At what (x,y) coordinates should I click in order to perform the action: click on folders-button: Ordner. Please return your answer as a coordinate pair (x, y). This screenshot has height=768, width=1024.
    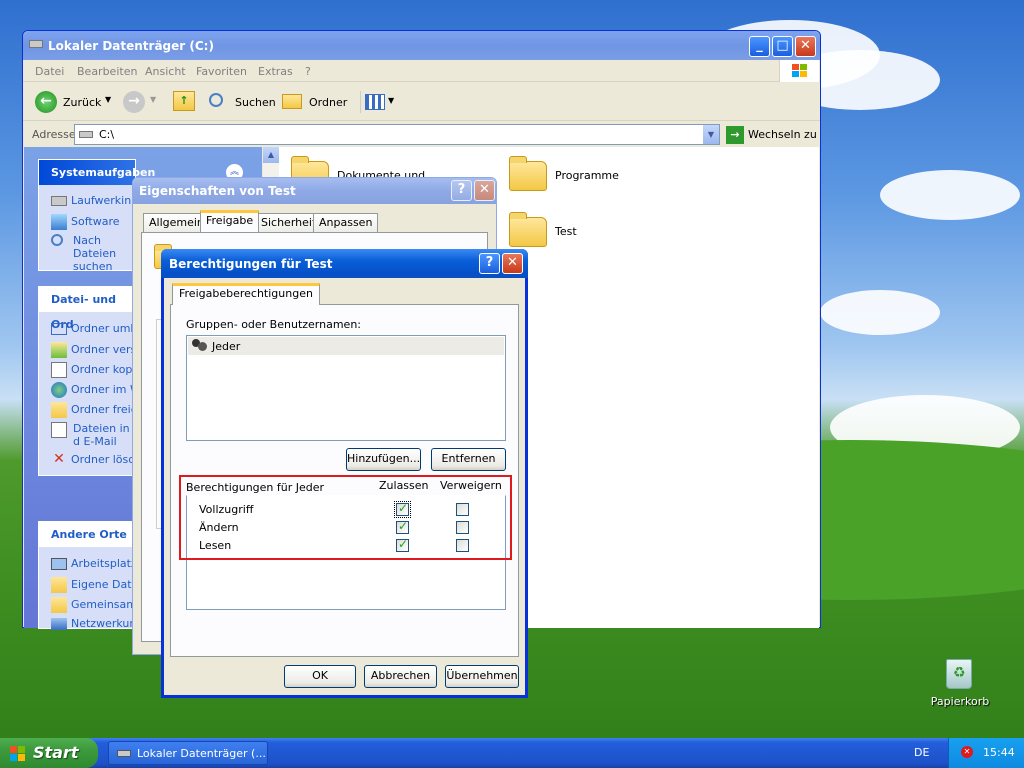
    Looking at the image, I should click on (317, 102).